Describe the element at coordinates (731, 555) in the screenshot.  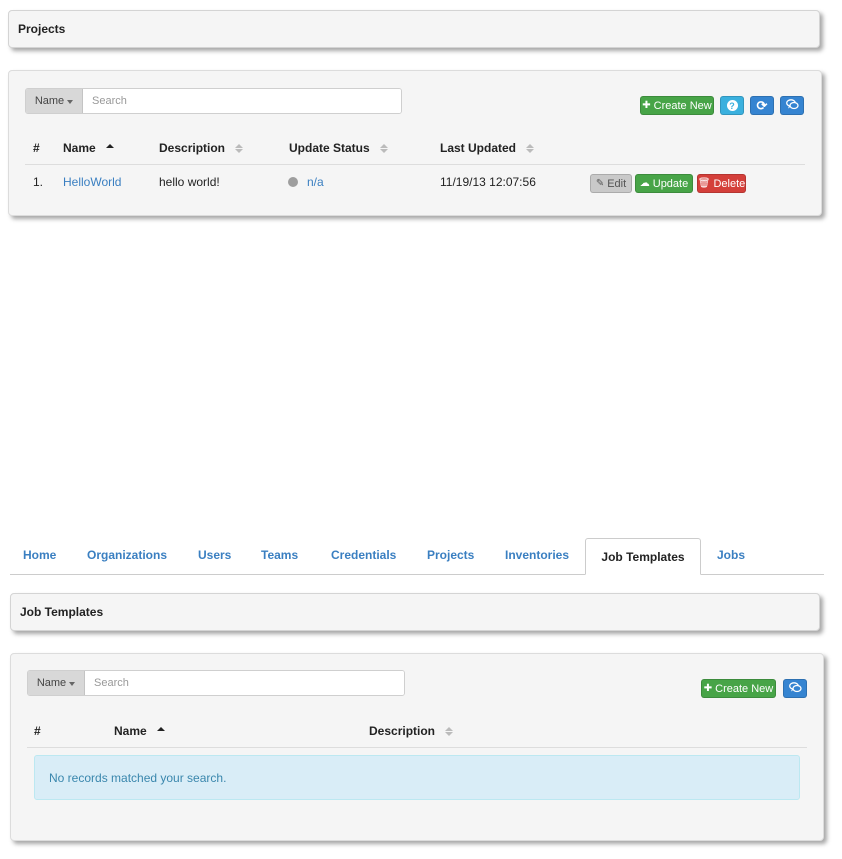
I see `tab-jobs: Jobs` at that location.